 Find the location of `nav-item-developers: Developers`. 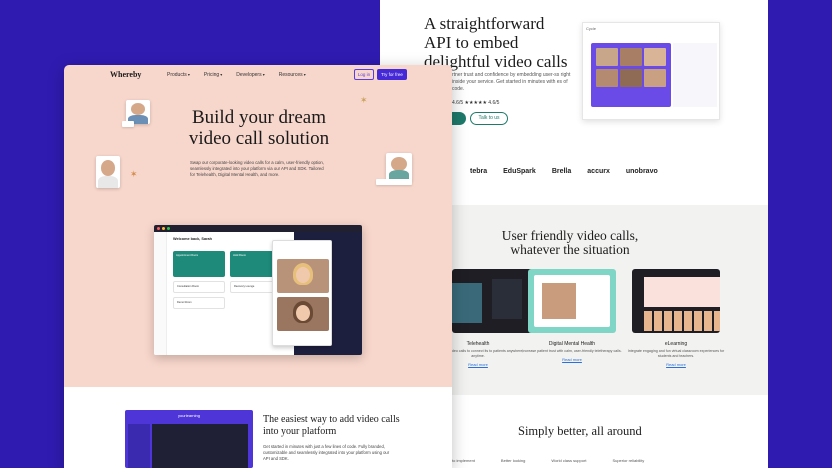

nav-item-developers: Developers is located at coordinates (250, 75).